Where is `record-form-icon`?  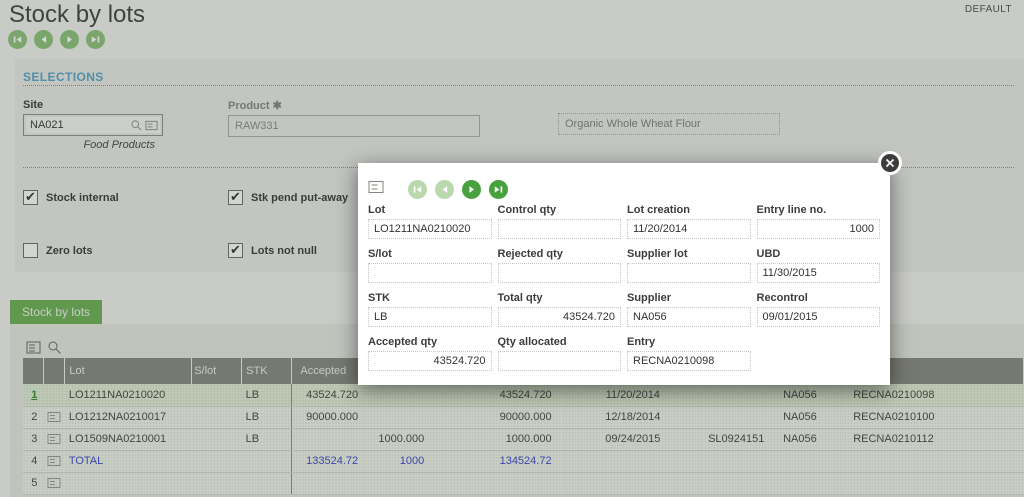 record-form-icon is located at coordinates (376, 189).